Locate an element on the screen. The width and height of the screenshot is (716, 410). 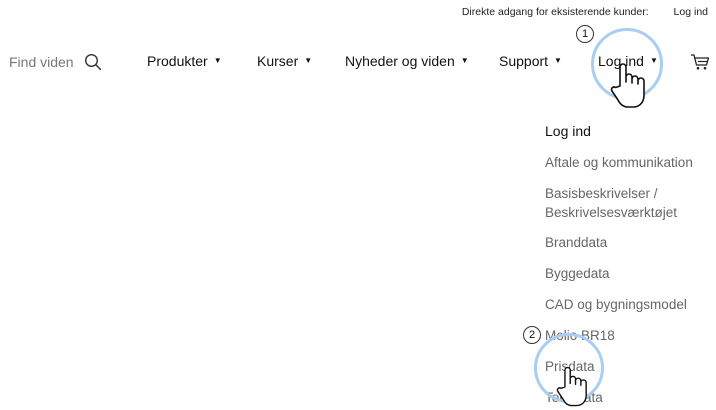
menu-item-beskrivelsesvaerktoejet: Beskrivelsesværktøjet is located at coordinates (627, 212).